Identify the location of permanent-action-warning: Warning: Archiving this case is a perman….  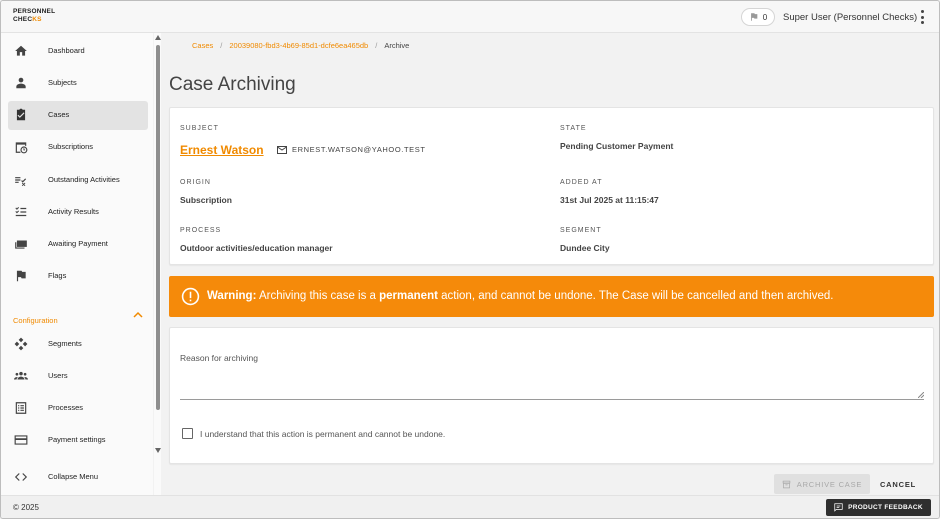
(551, 296).